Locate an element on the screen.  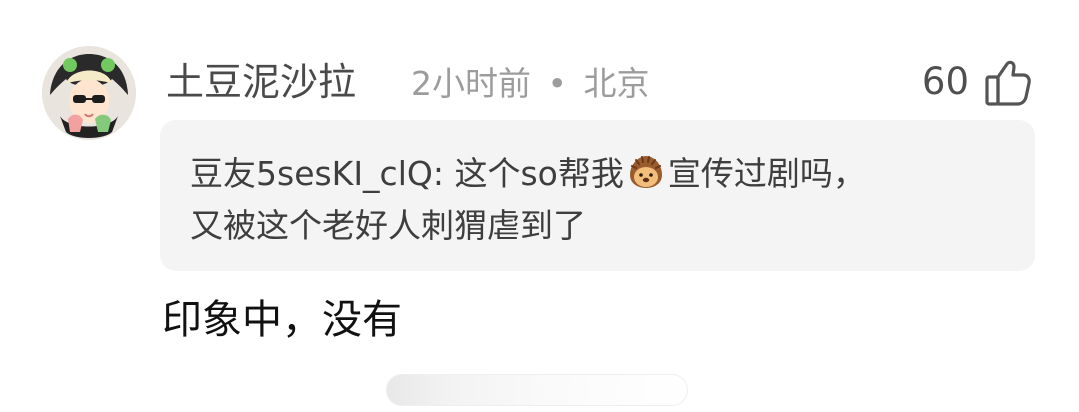
comment-meta: 2小时前 • 北京 is located at coordinates (530, 84).